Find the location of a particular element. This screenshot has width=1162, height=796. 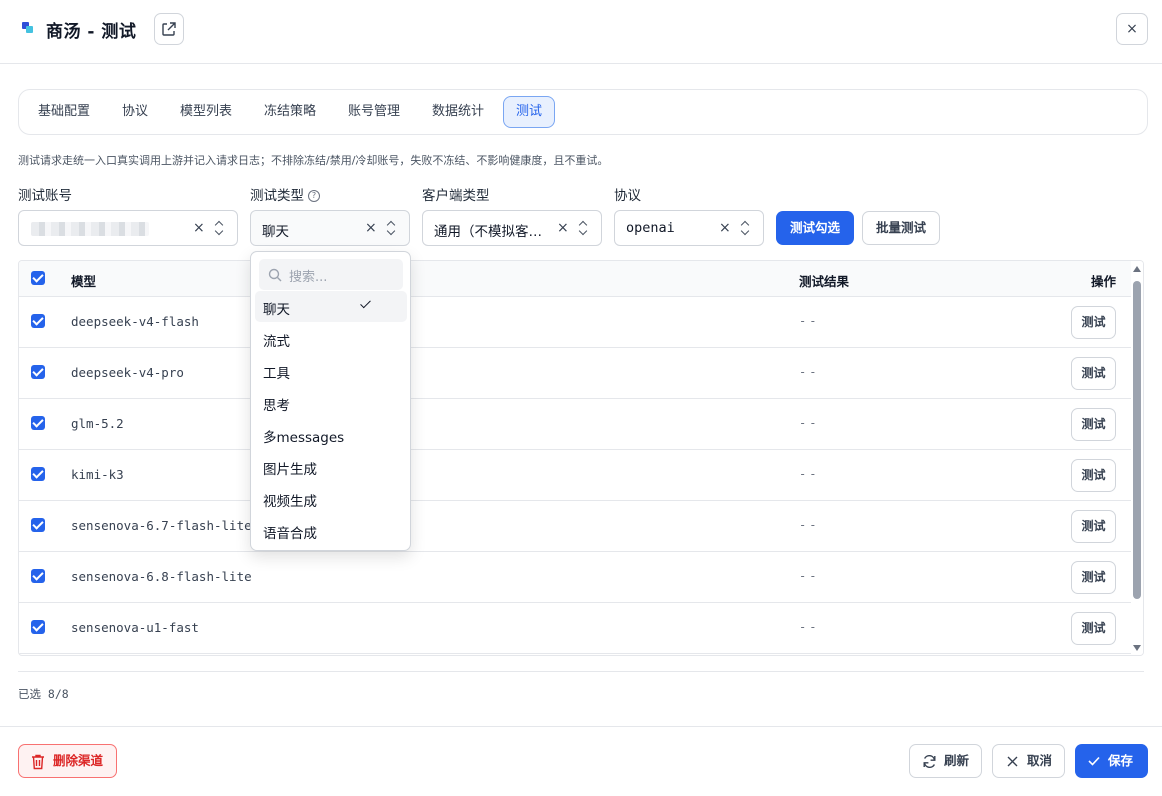

table-row: kimi-k3 -- 测试 is located at coordinates (575, 475).